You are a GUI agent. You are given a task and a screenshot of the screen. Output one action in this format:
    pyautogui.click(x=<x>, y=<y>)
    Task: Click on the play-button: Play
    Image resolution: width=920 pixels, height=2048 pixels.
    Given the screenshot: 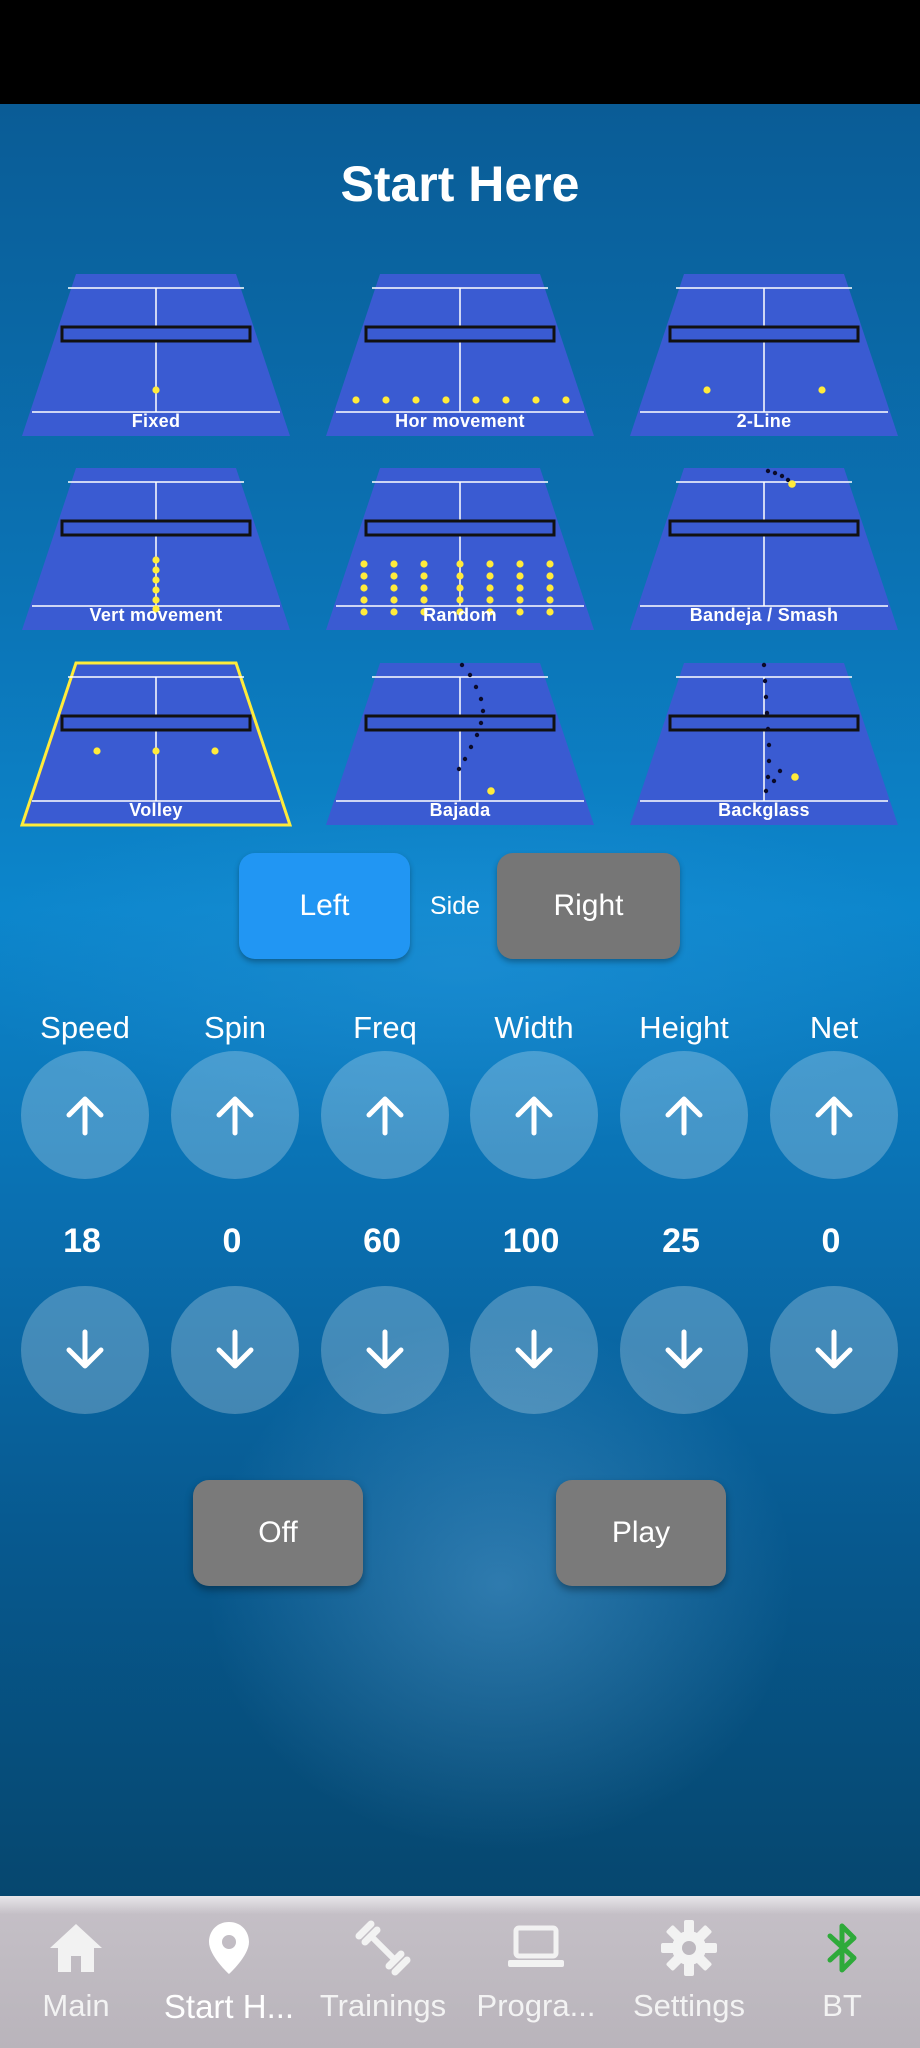 What is the action you would take?
    pyautogui.click(x=641, y=1533)
    